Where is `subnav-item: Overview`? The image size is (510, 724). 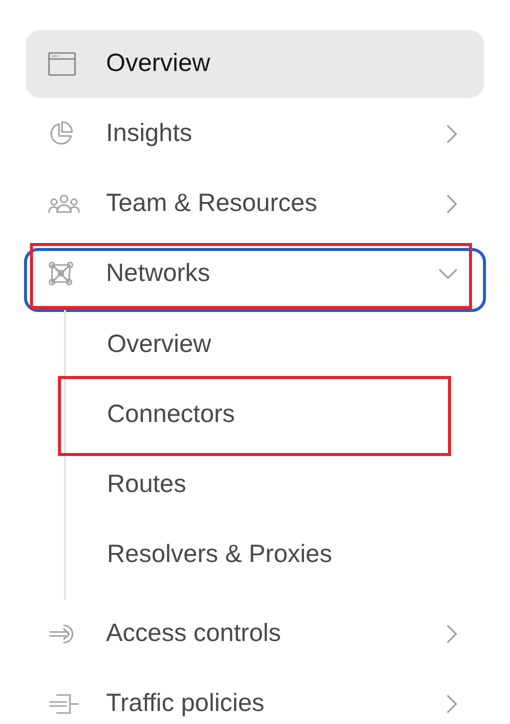
subnav-item: Overview is located at coordinates (275, 345).